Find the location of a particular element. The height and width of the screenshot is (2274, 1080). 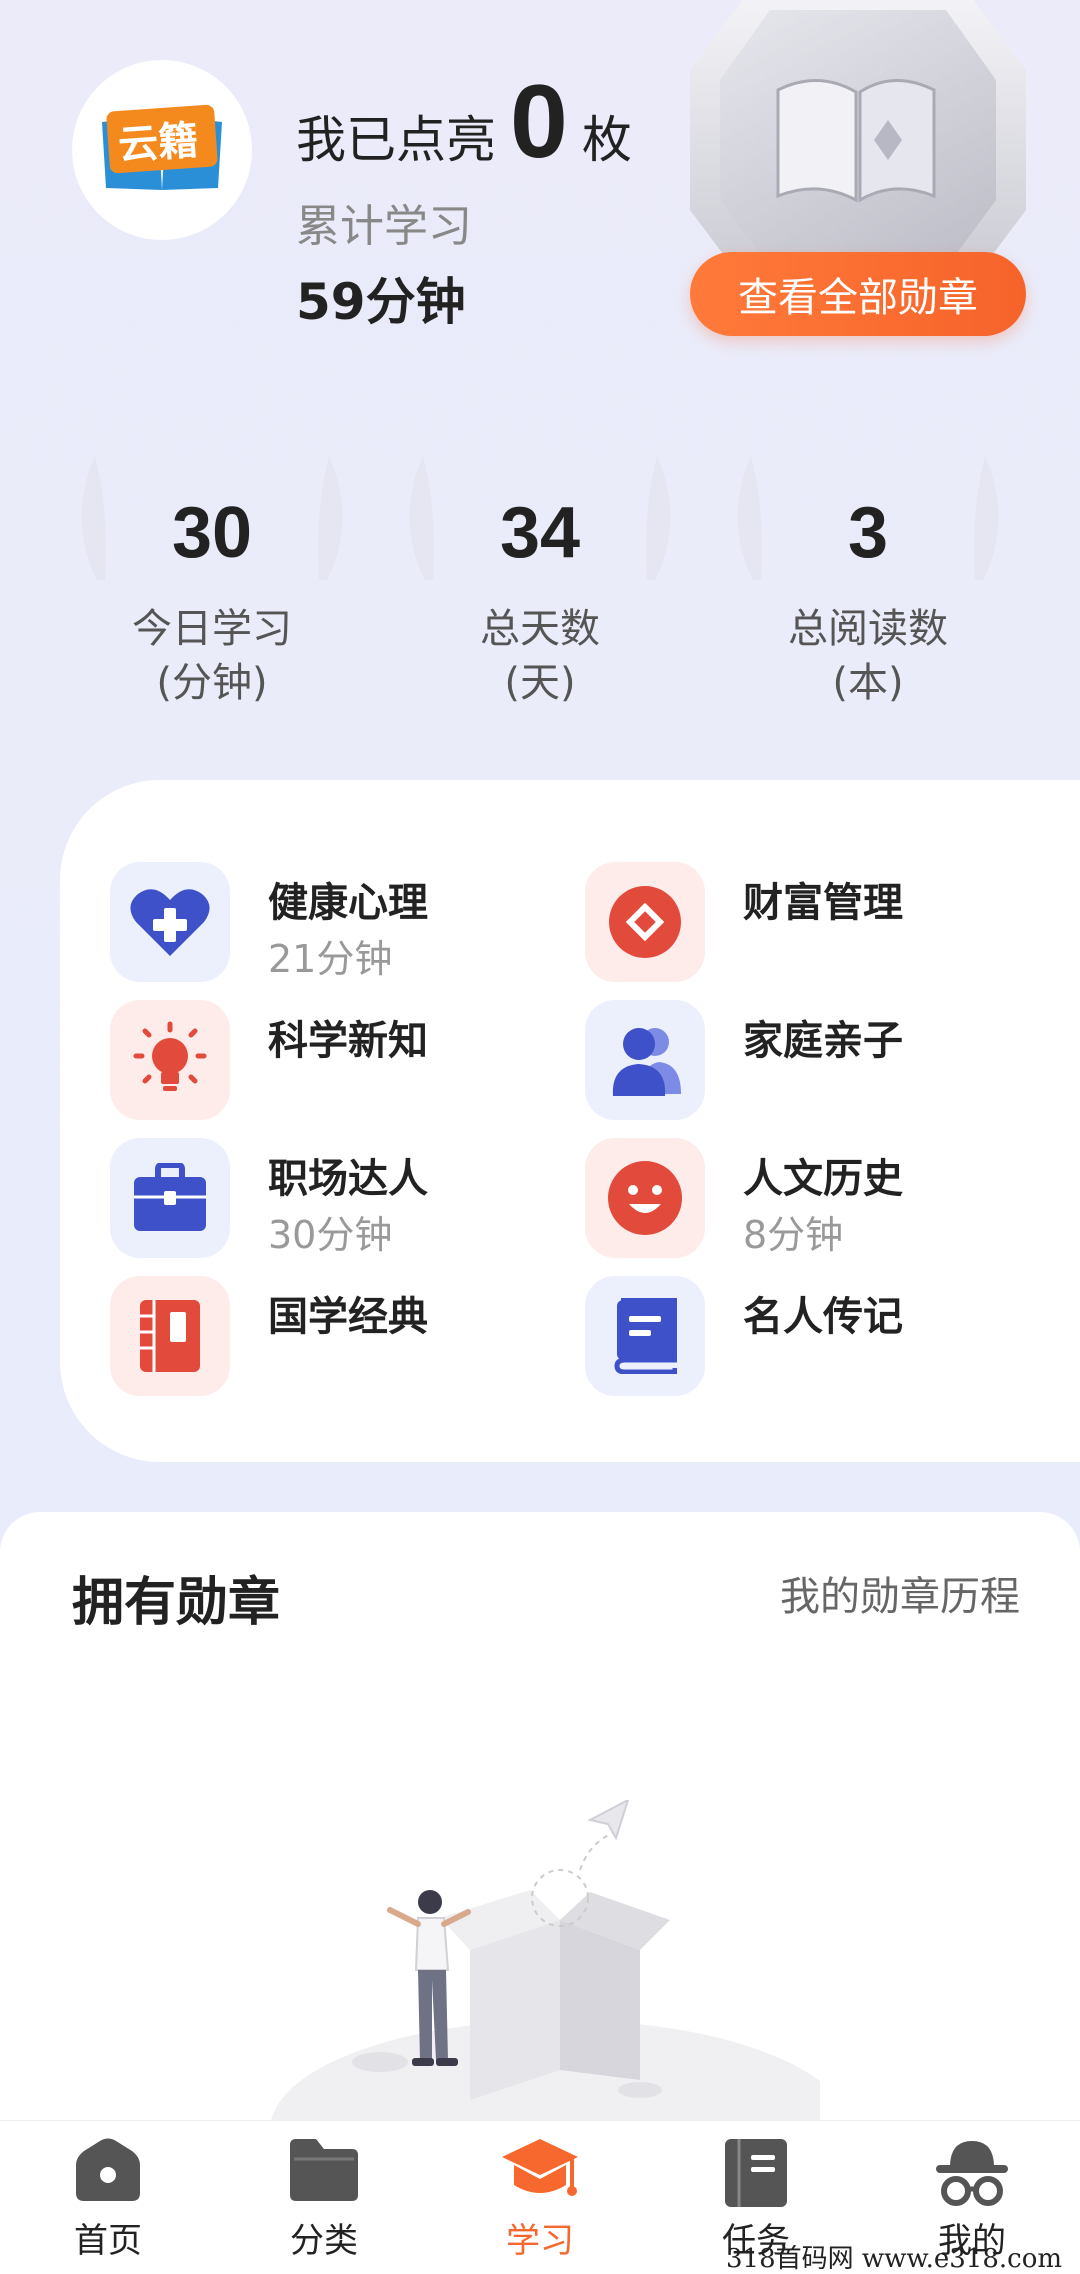

category-science: 科学新知 is located at coordinates (345, 1062).